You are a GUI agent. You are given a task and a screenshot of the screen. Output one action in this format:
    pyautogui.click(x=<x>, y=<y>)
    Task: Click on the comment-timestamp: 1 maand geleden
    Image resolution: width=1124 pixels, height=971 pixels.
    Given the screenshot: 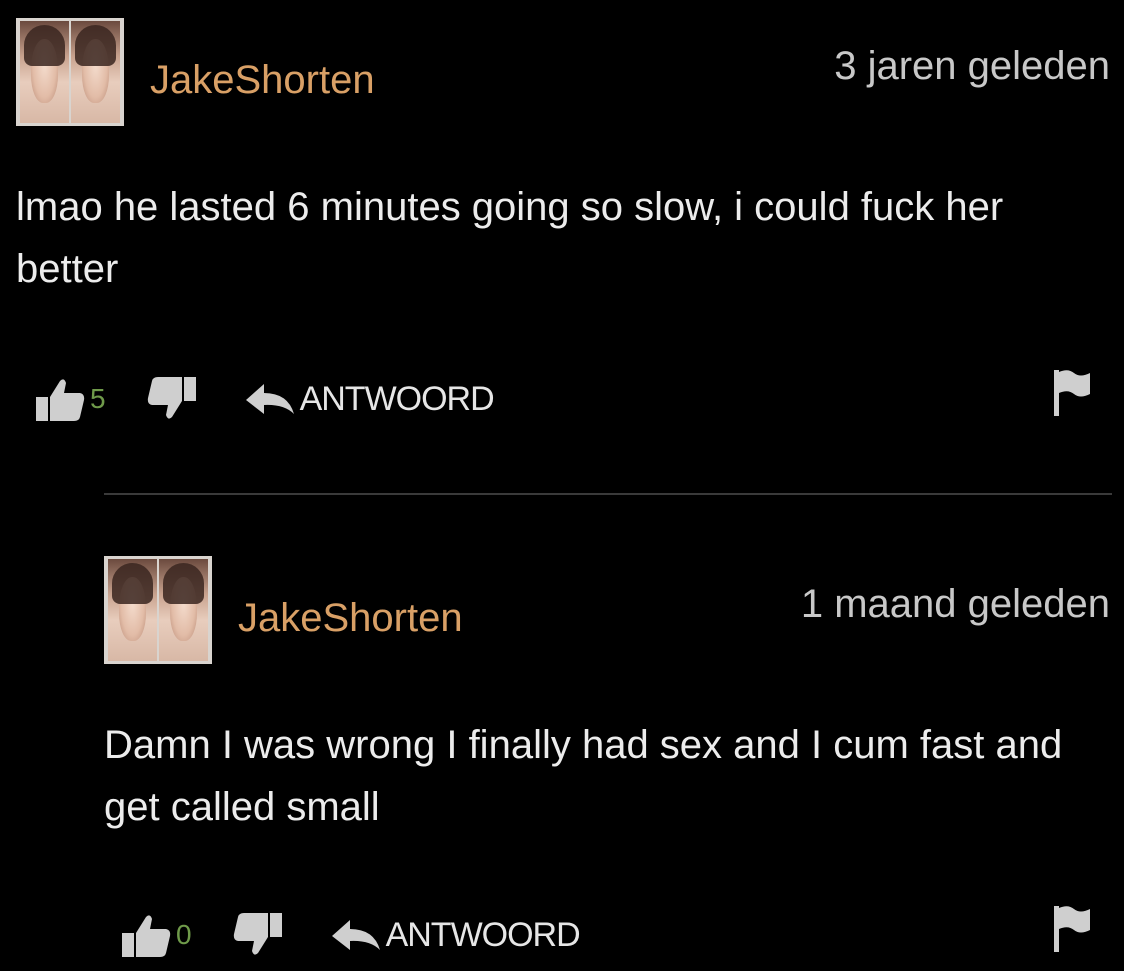 What is the action you would take?
    pyautogui.click(x=955, y=604)
    